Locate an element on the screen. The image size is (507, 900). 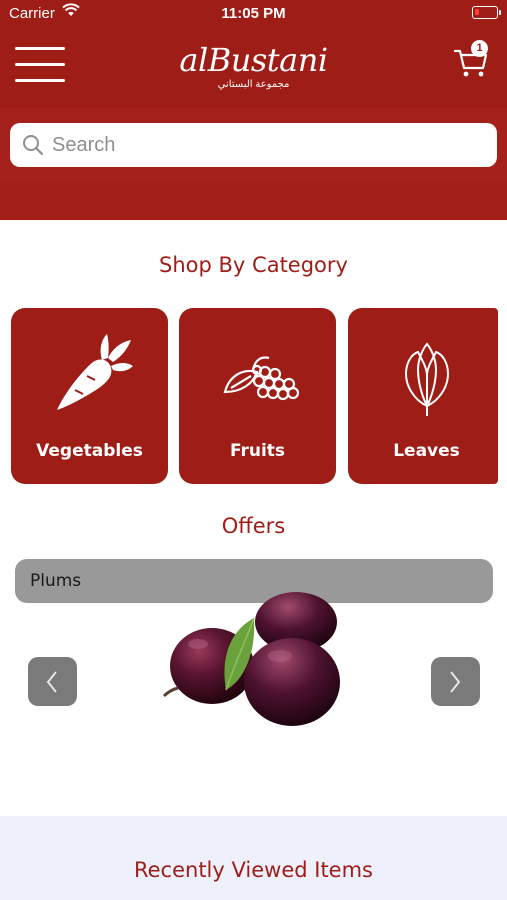
logo-subtitle: مجموعة البستاني is located at coordinates (253, 84).